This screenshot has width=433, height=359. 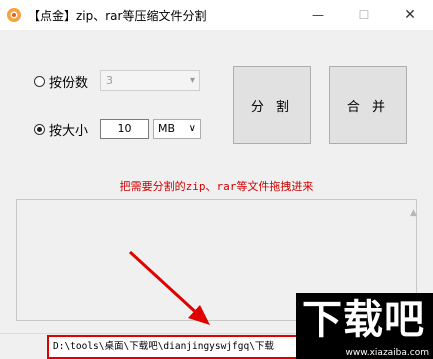 What do you see at coordinates (387, 353) in the screenshot?
I see `watermark-url: www.xiazaiba.com` at bounding box center [387, 353].